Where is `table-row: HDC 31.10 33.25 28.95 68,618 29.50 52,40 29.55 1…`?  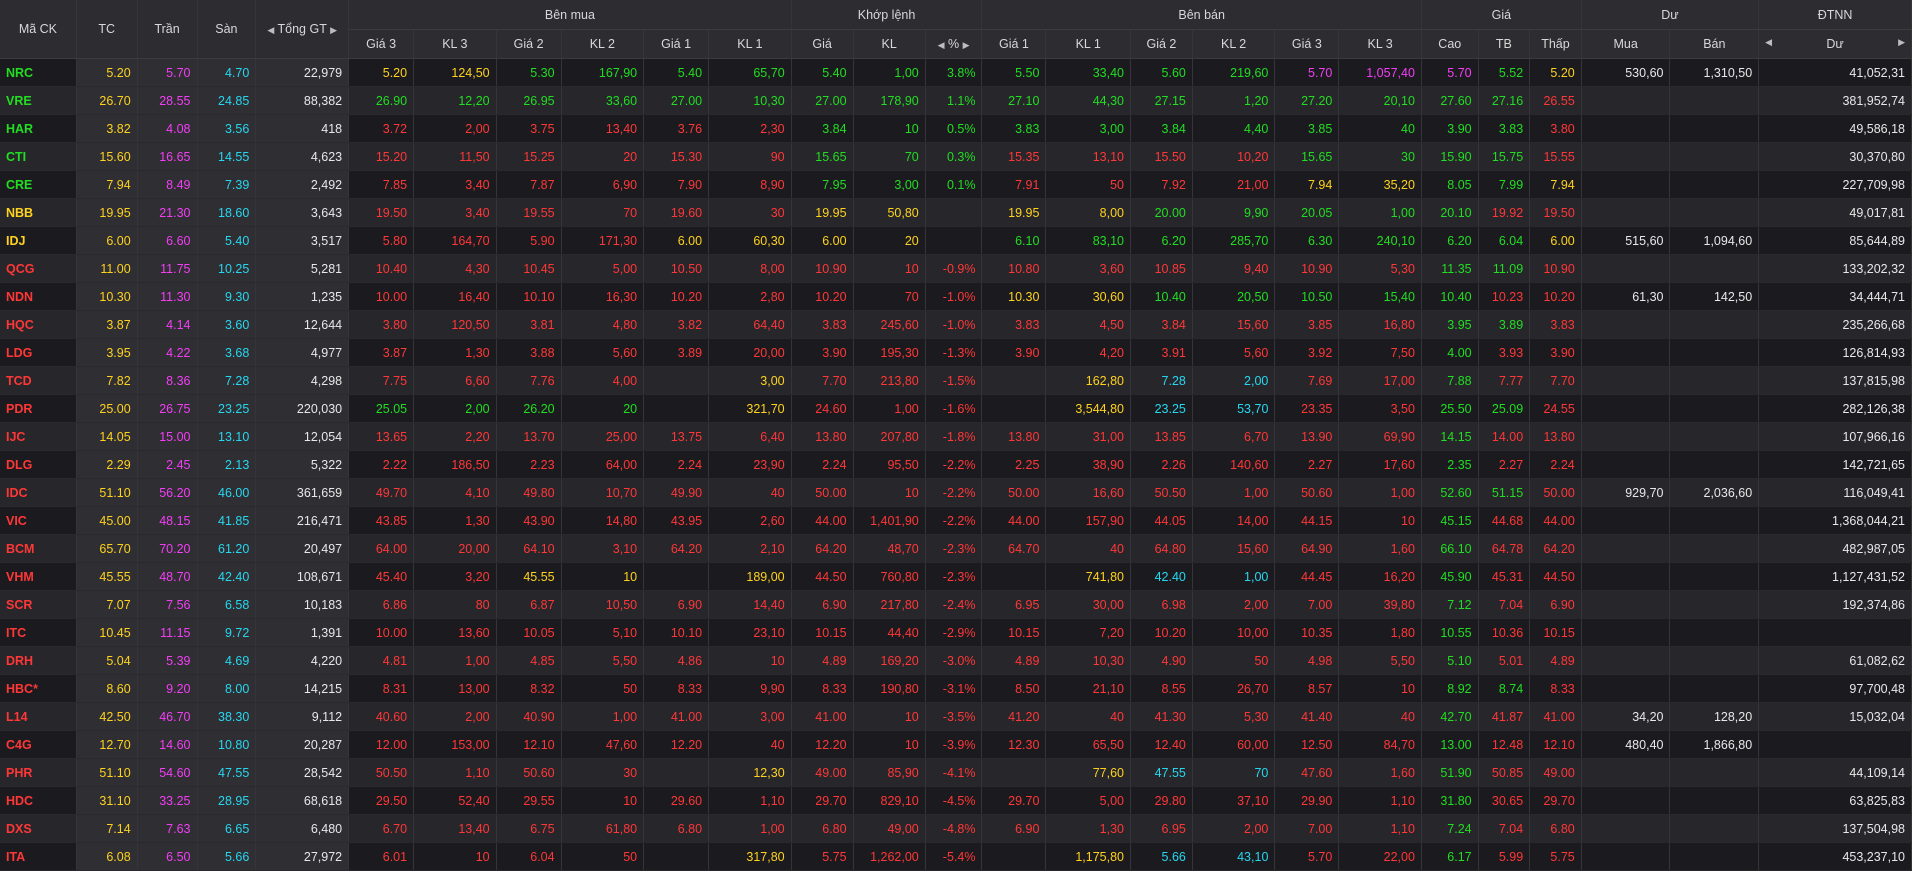 table-row: HDC 31.10 33.25 28.95 68,618 29.50 52,40 29.55 1… is located at coordinates (956, 800).